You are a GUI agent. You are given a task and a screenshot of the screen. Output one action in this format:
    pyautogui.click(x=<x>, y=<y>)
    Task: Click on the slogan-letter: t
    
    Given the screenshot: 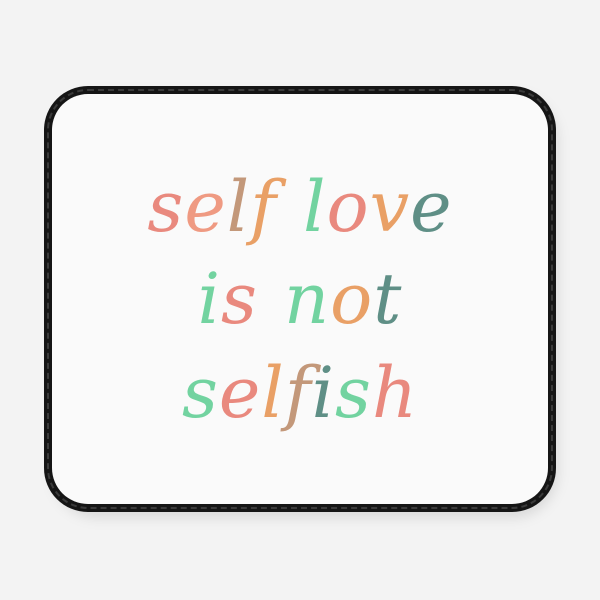 What is the action you would take?
    pyautogui.click(x=388, y=299)
    